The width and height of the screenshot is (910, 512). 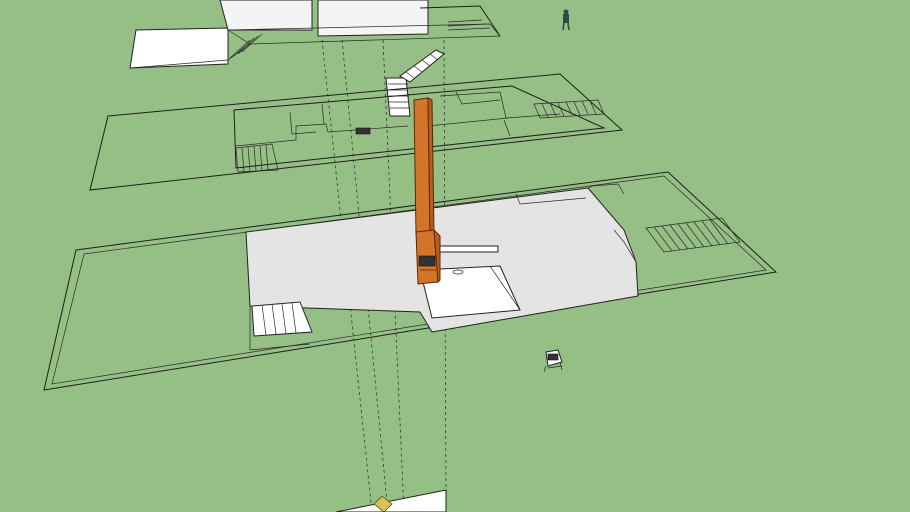 What do you see at coordinates (468, 249) in the screenshot?
I see `ground-counter` at bounding box center [468, 249].